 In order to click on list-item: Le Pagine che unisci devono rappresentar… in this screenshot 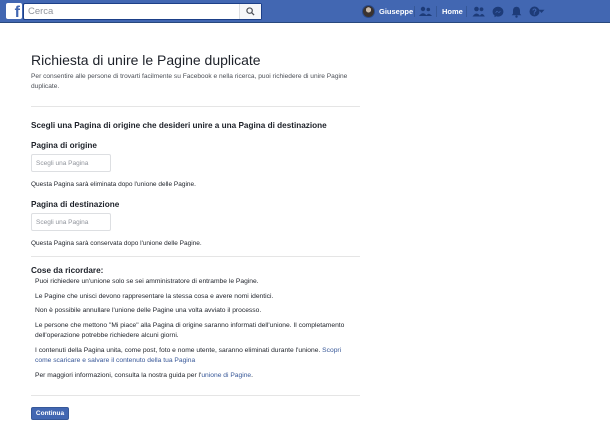, I will do `click(154, 296)`.